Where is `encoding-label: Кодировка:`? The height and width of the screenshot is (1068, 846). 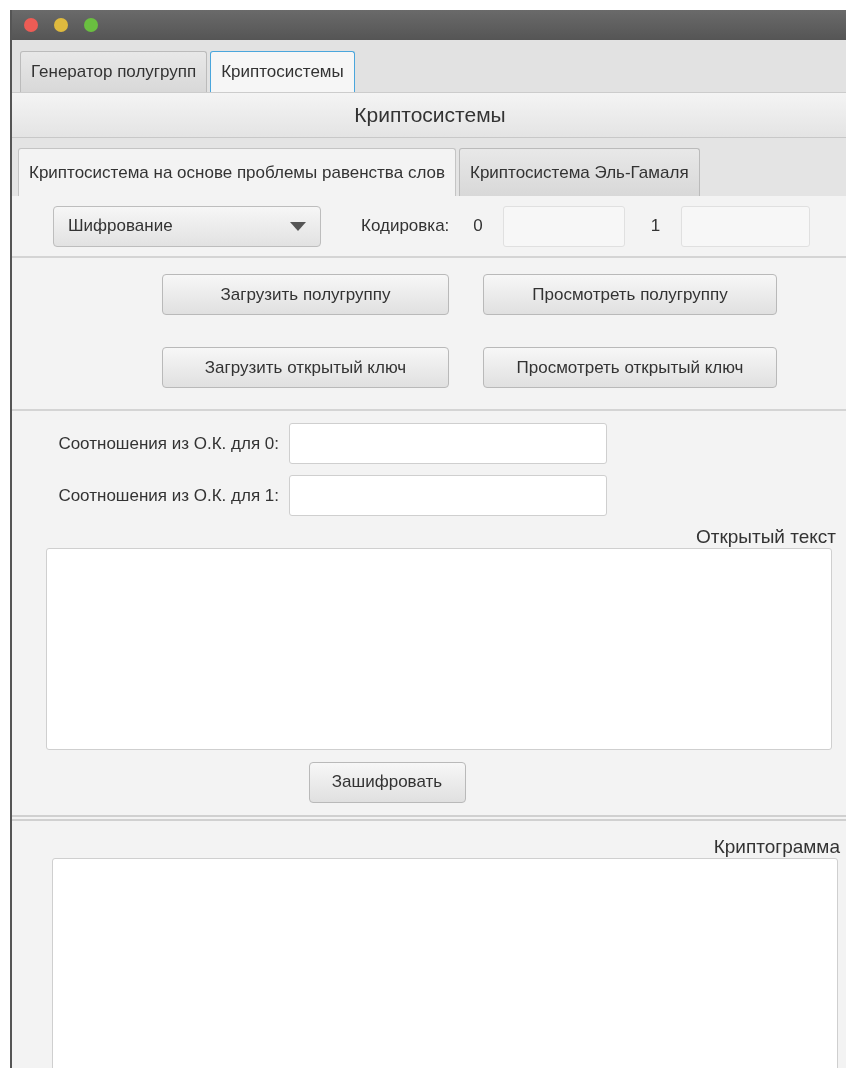 encoding-label: Кодировка: is located at coordinates (405, 226).